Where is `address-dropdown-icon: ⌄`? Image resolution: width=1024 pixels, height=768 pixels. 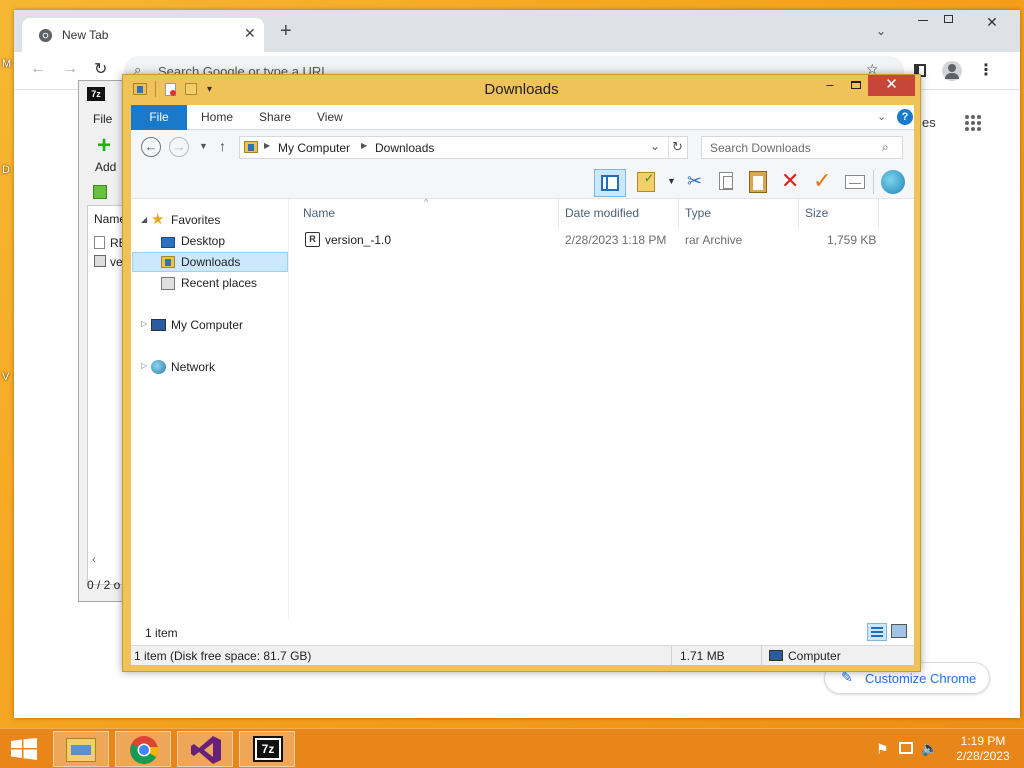 address-dropdown-icon: ⌄ is located at coordinates (655, 146).